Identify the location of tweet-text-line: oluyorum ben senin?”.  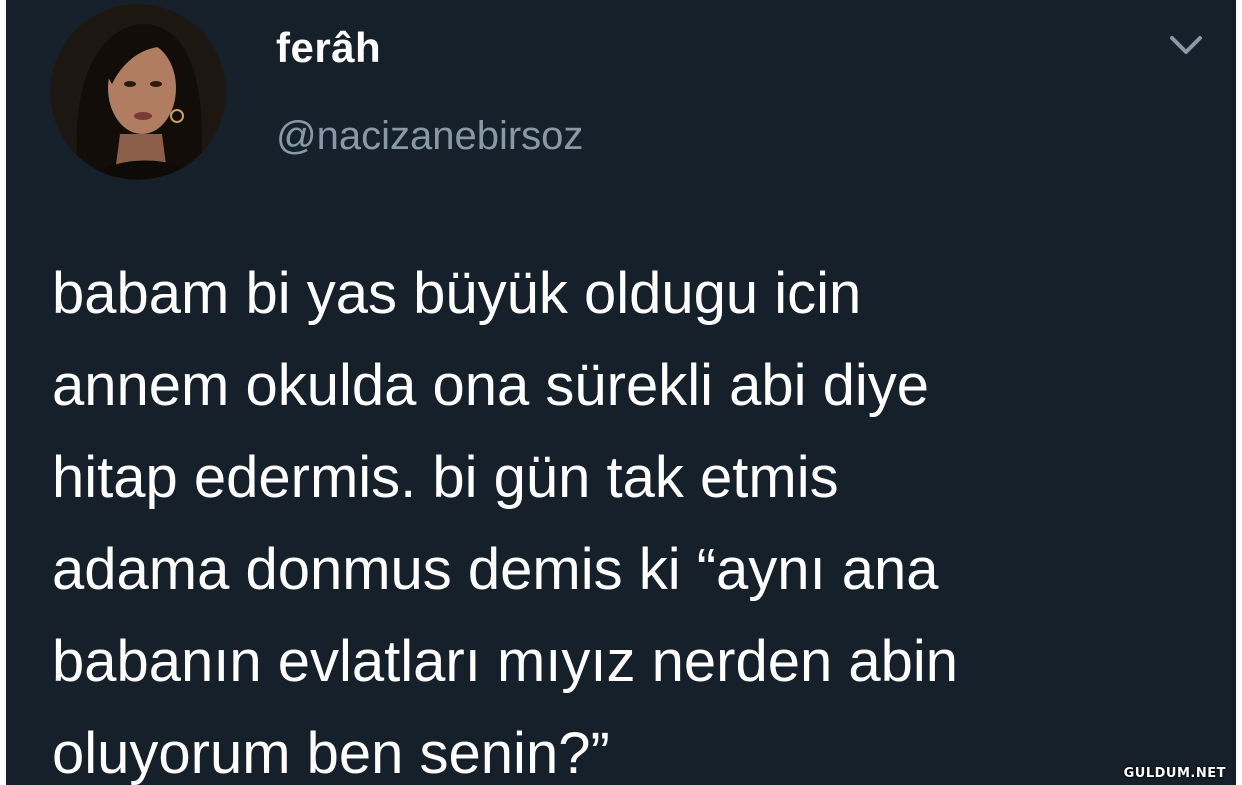
(331, 753).